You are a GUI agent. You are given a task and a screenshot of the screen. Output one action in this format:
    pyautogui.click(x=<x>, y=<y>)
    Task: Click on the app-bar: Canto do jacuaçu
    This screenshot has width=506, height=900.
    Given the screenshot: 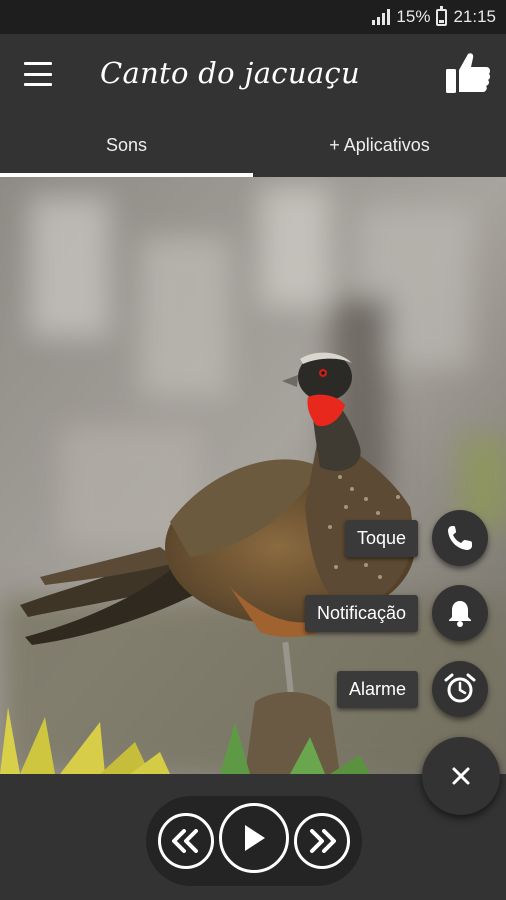 What is the action you would take?
    pyautogui.click(x=253, y=74)
    